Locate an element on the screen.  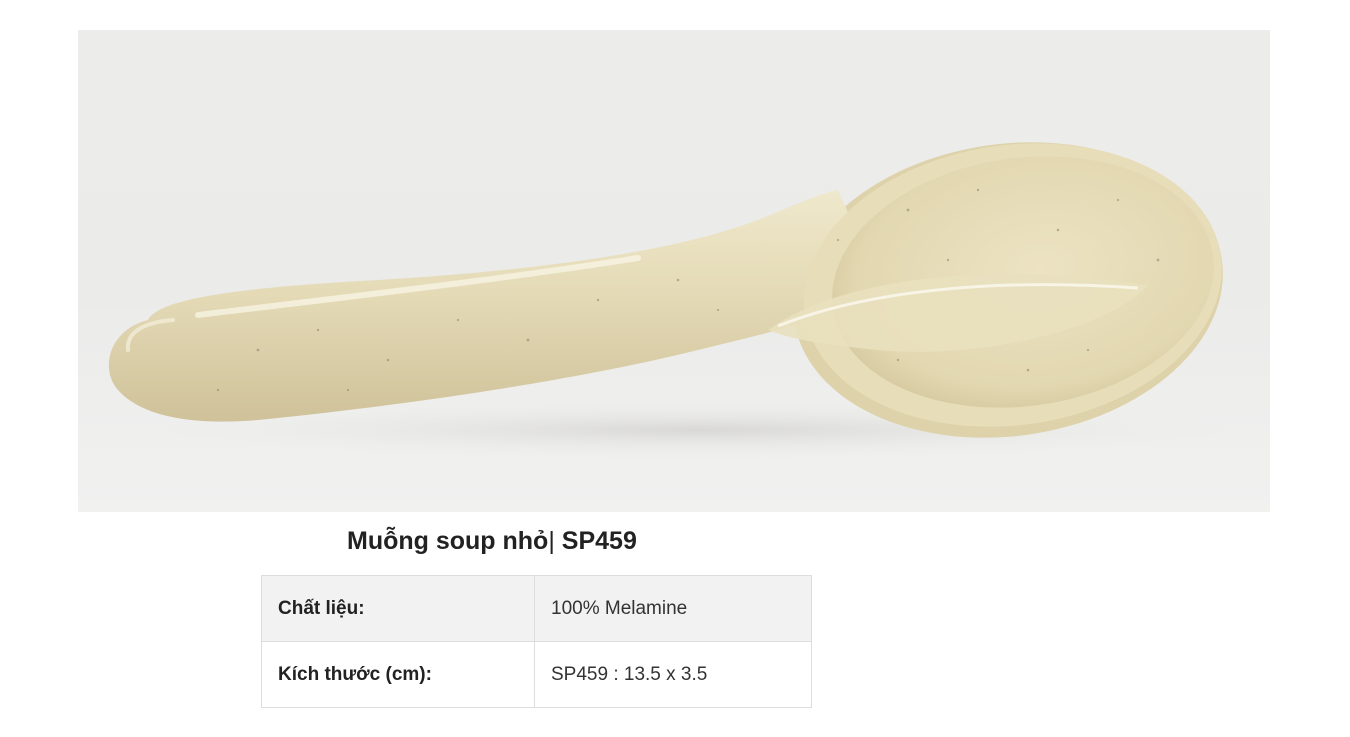
spec-value-material: 100% Melamine is located at coordinates (673, 608).